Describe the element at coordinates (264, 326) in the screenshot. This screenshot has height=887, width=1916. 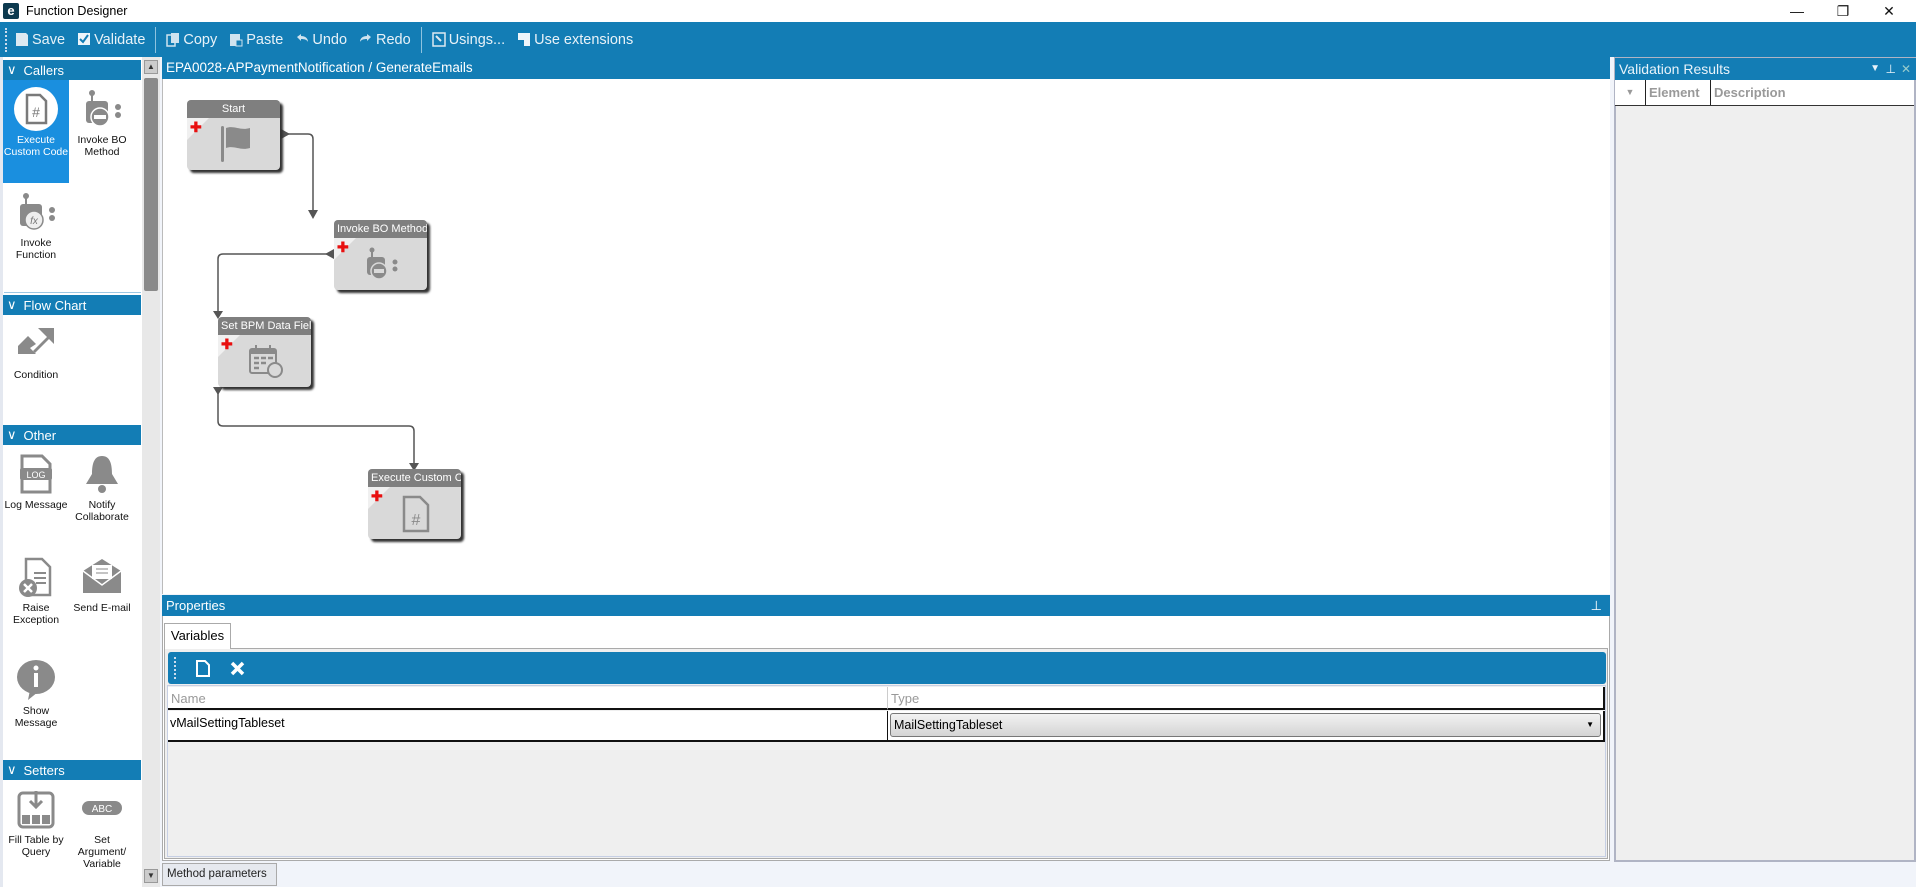
I see `node-title: Set BPM Data Field` at that location.